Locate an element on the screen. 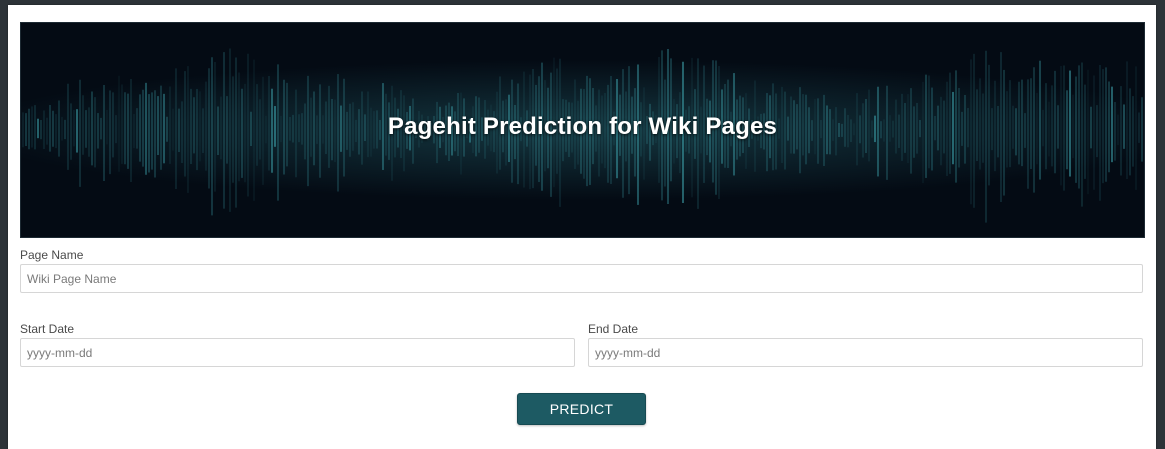  predict-button: PREDICT is located at coordinates (581, 409).